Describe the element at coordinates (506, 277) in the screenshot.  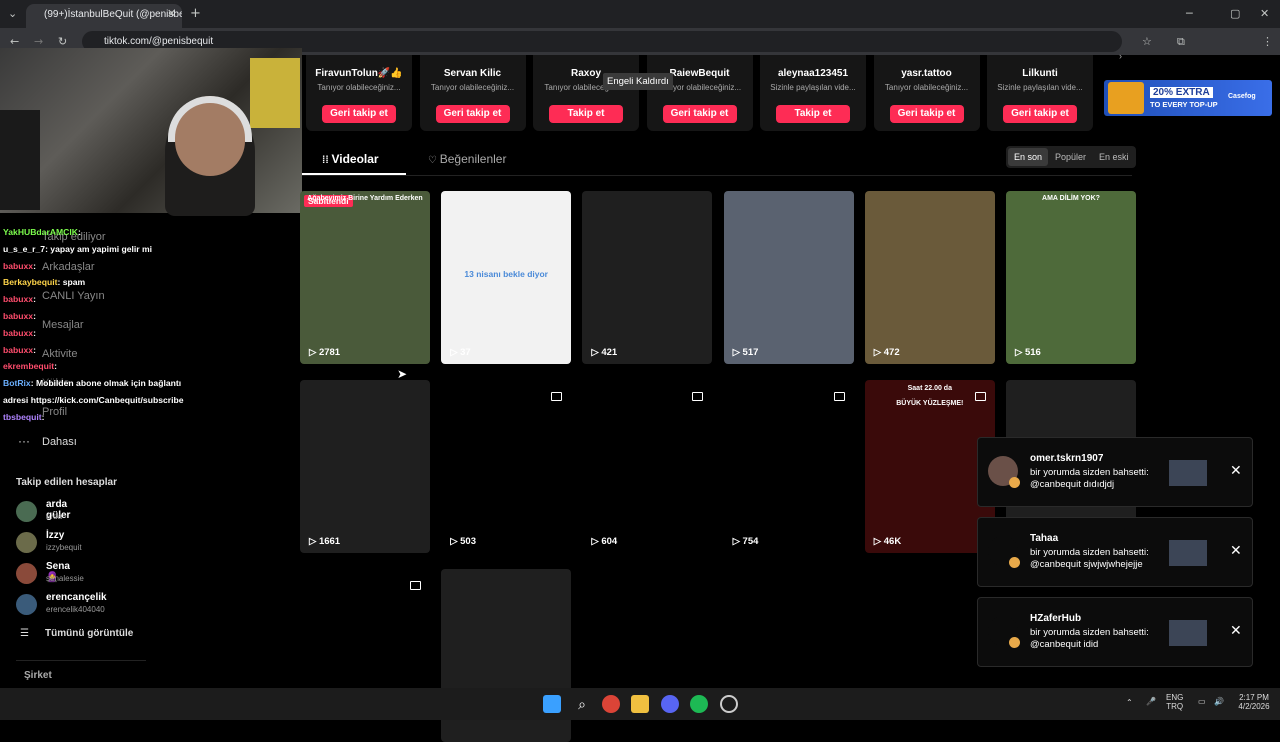
I see `video-thumbnail: 13 nisanı bekle diyor ▷ 37` at that location.